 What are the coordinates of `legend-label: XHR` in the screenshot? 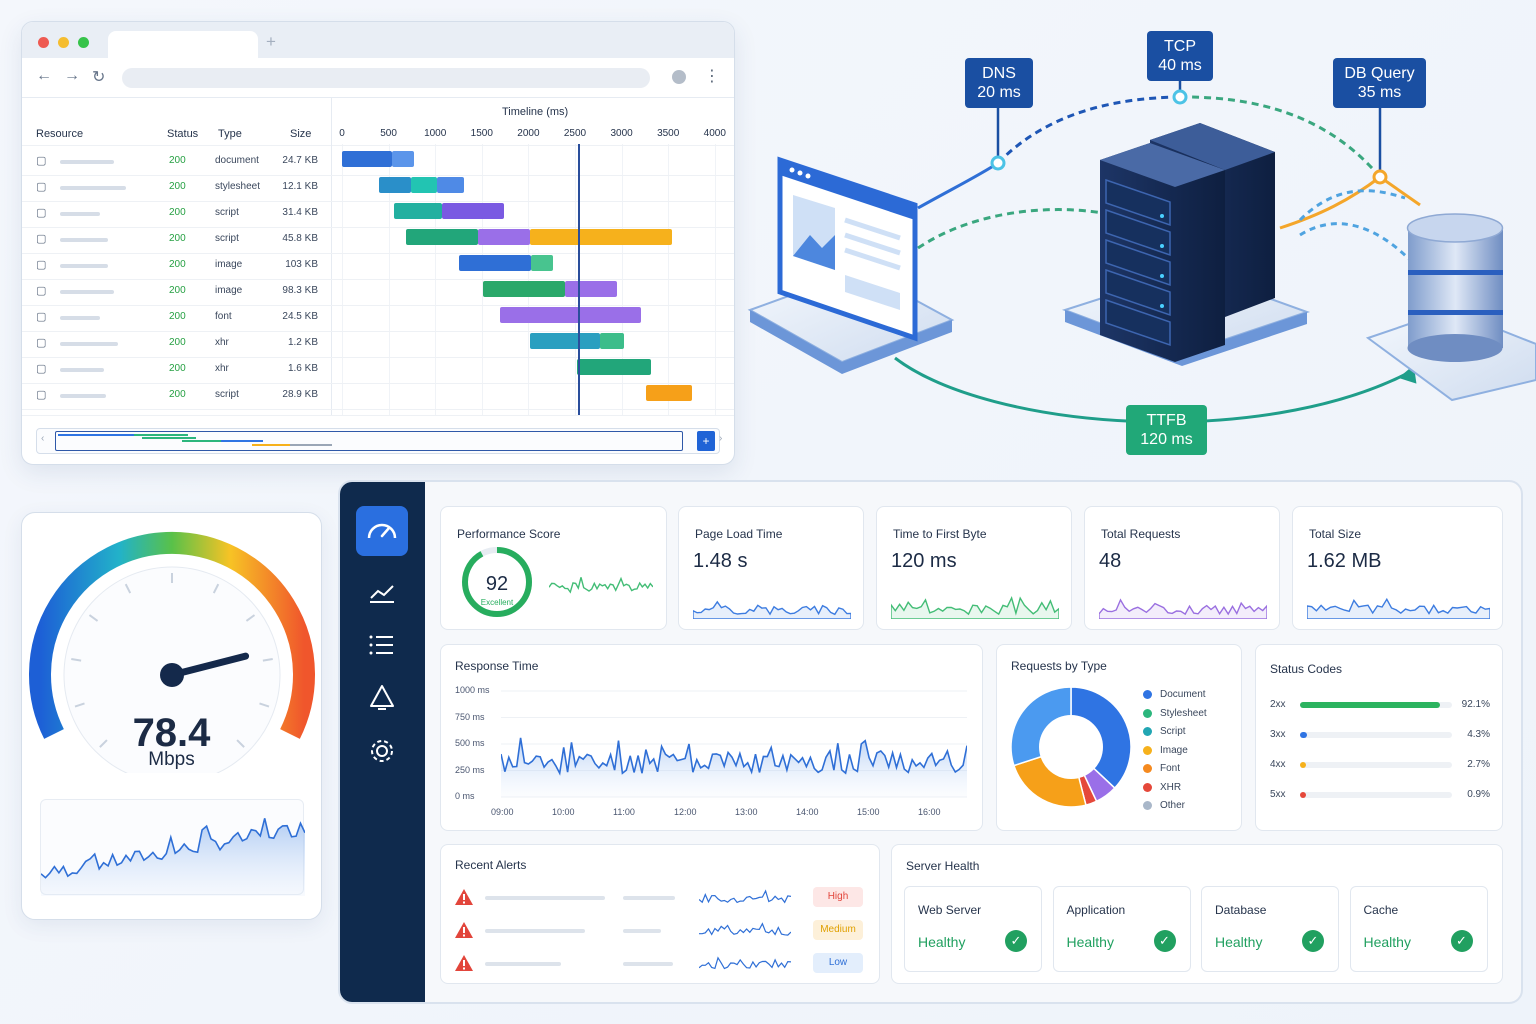 It's located at (1170, 787).